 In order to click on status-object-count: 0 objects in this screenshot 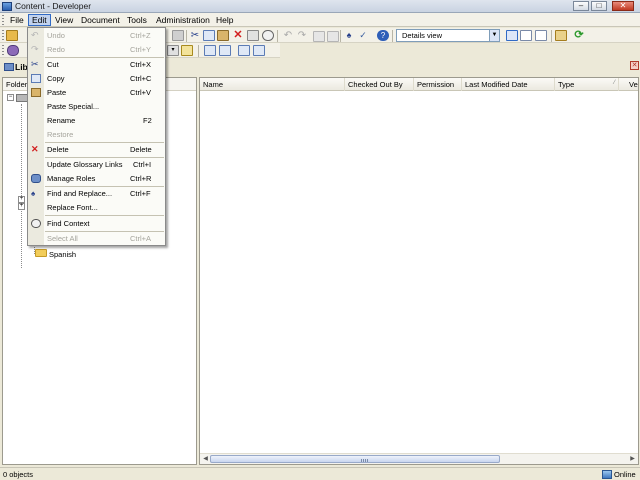, I will do `click(18, 474)`.